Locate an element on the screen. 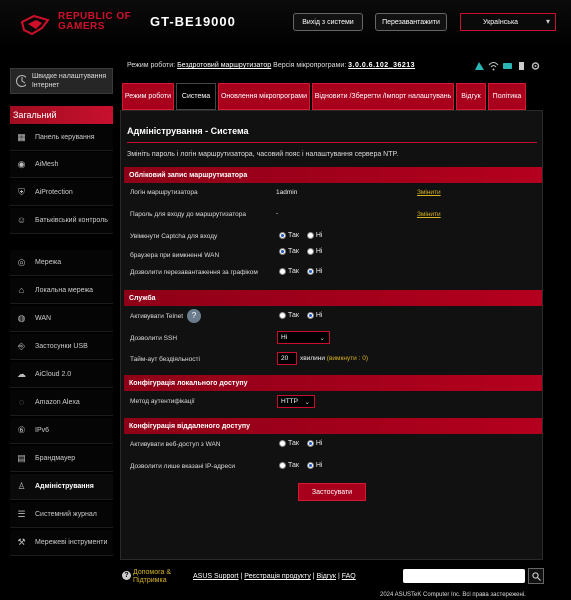  ssh-select: Ні ⌄ is located at coordinates (303, 337).